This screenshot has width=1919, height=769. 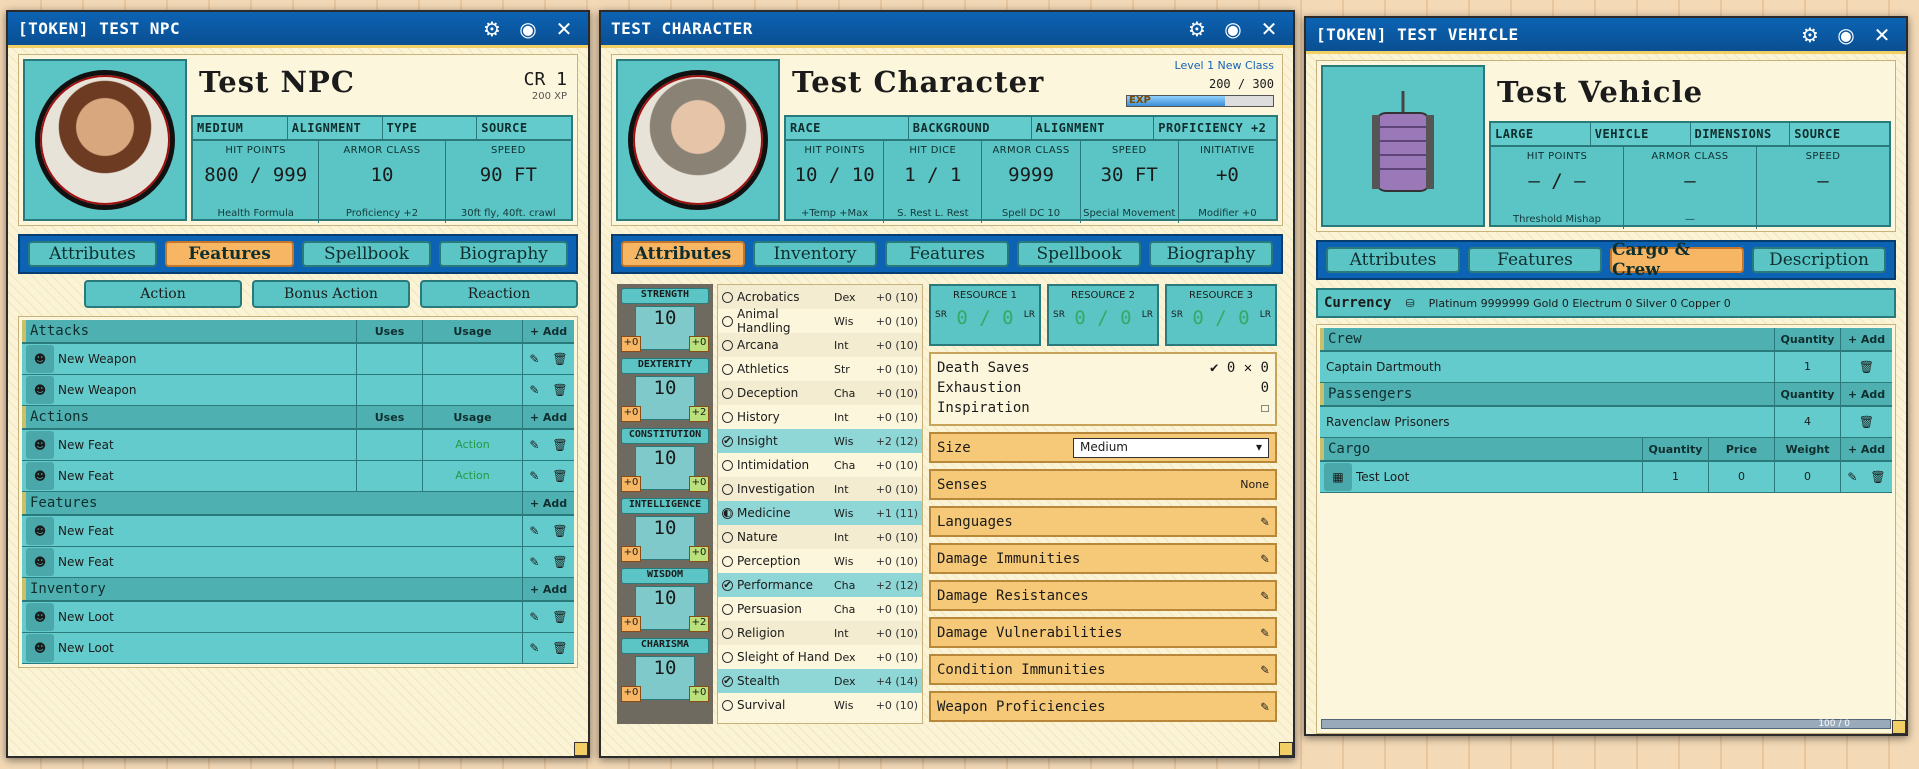 I want to click on ability-strength: STRENGTH 10 +0 +0, so click(x=665, y=321).